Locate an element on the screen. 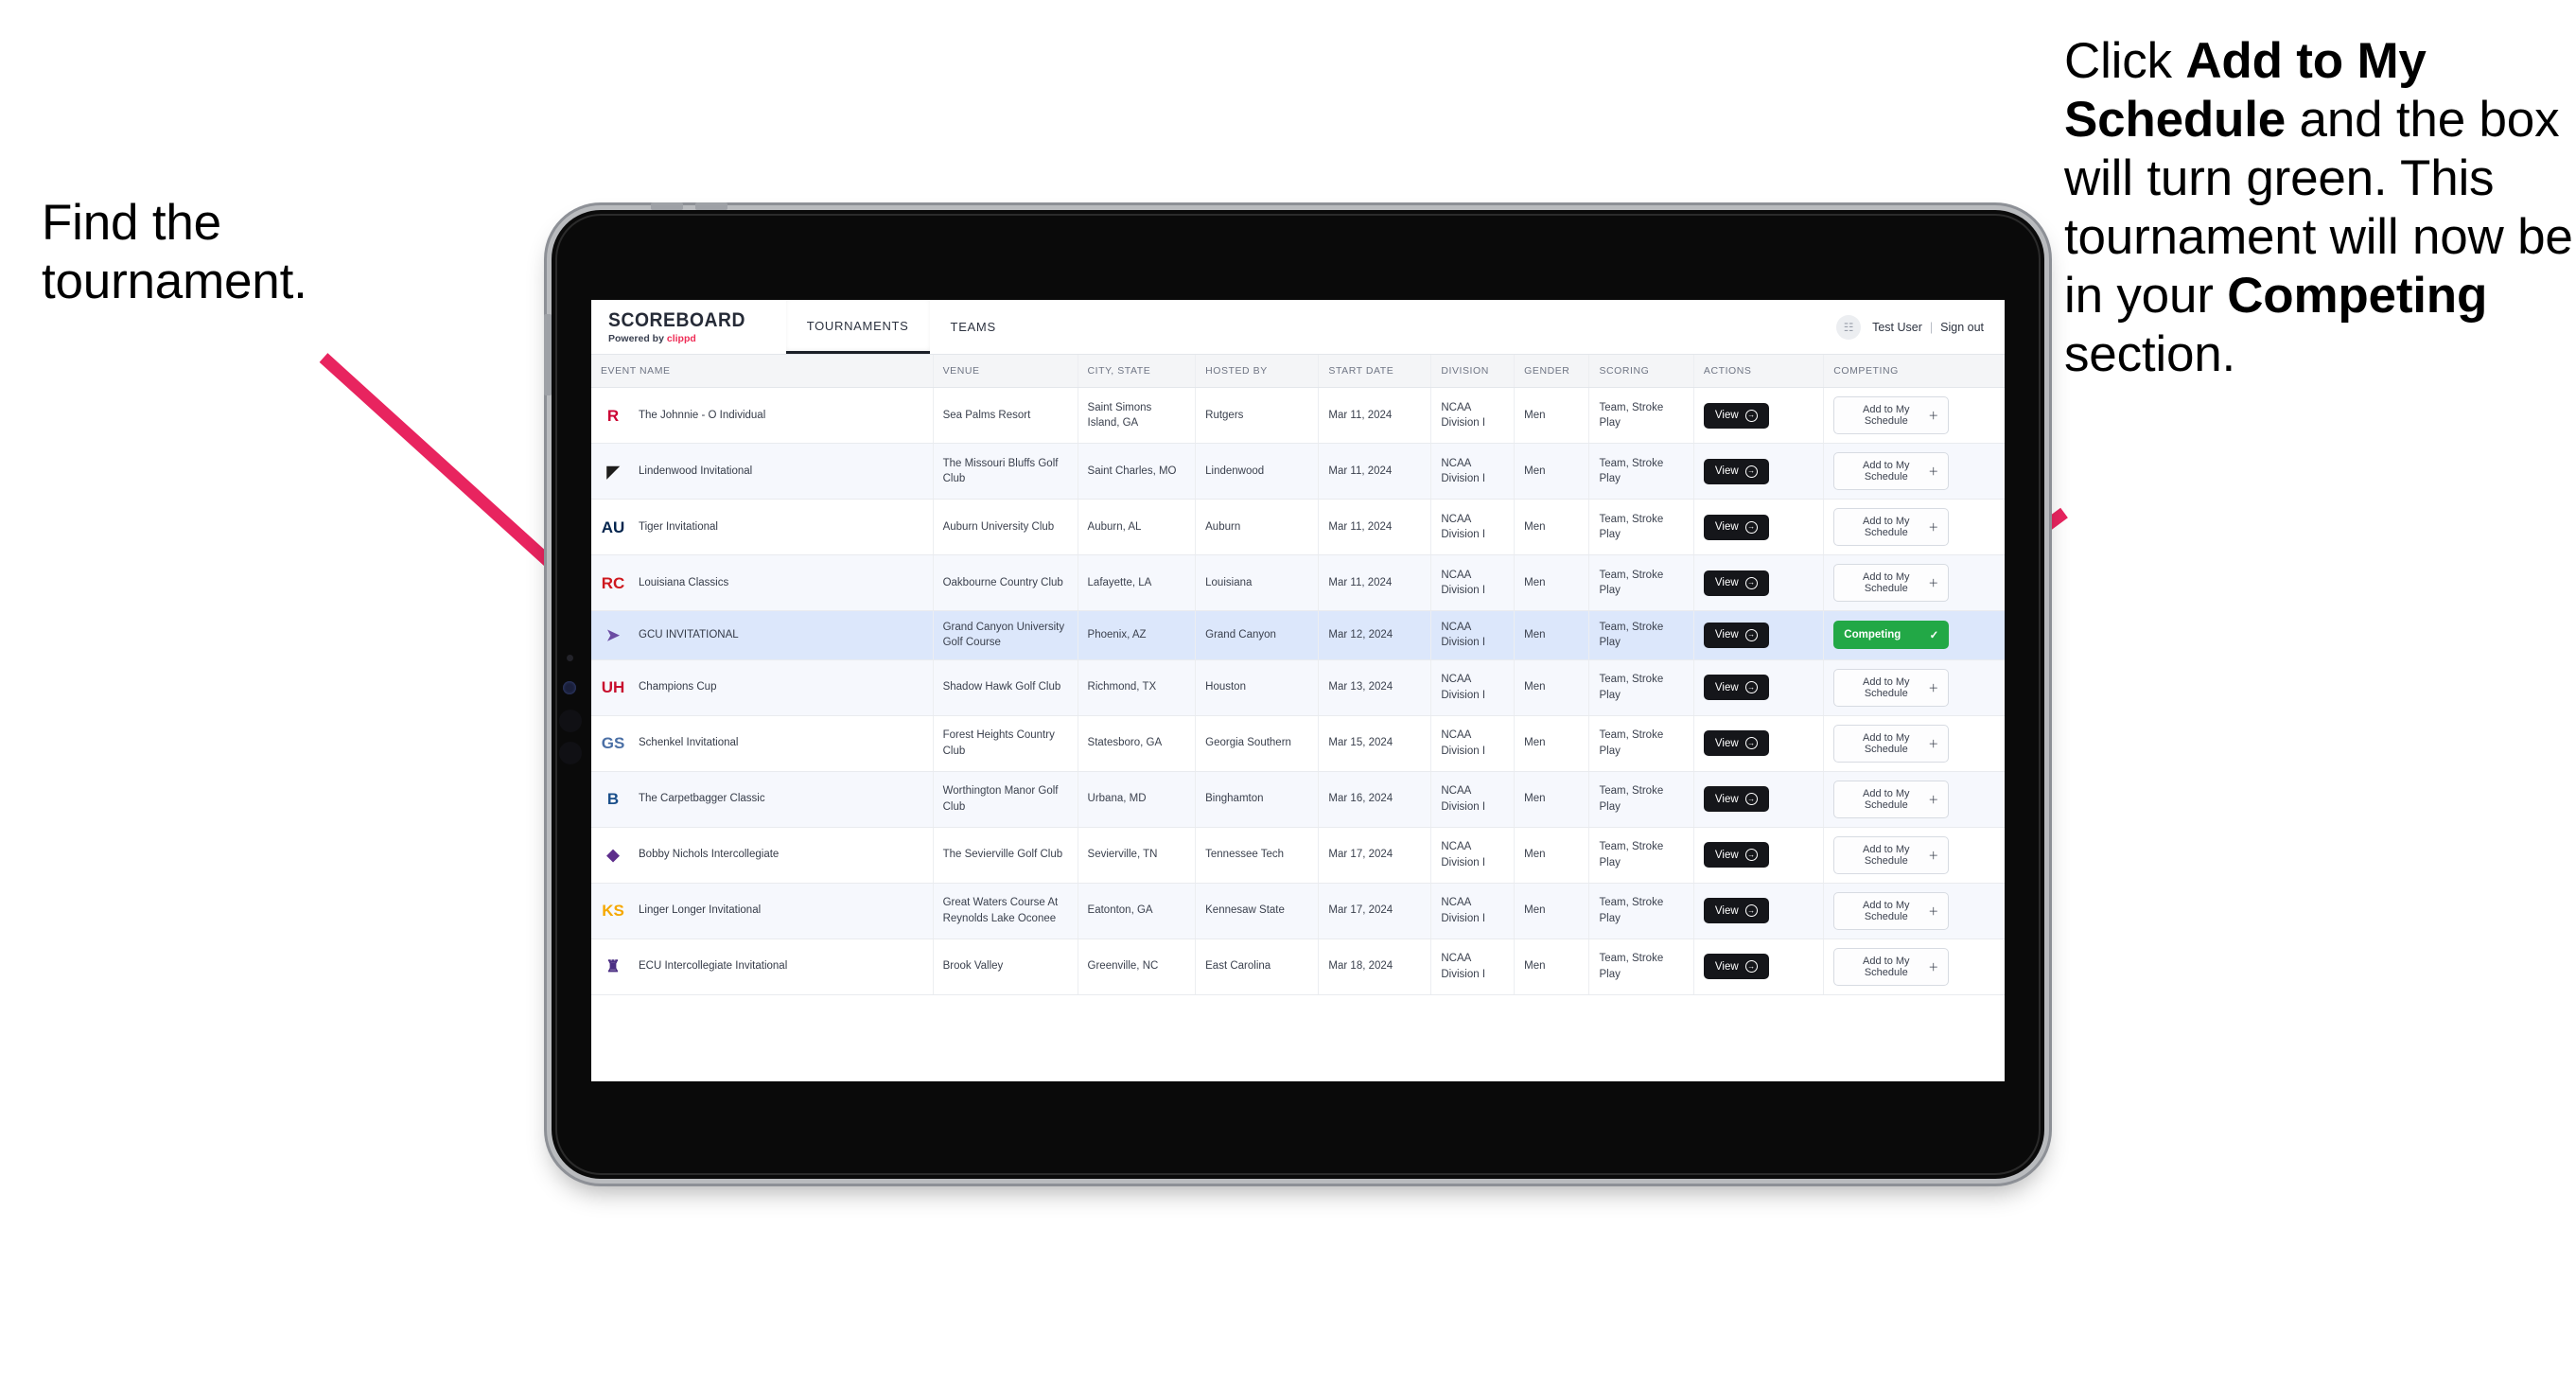 This screenshot has height=1386, width=2576. camera-lens-upper is located at coordinates (570, 721).